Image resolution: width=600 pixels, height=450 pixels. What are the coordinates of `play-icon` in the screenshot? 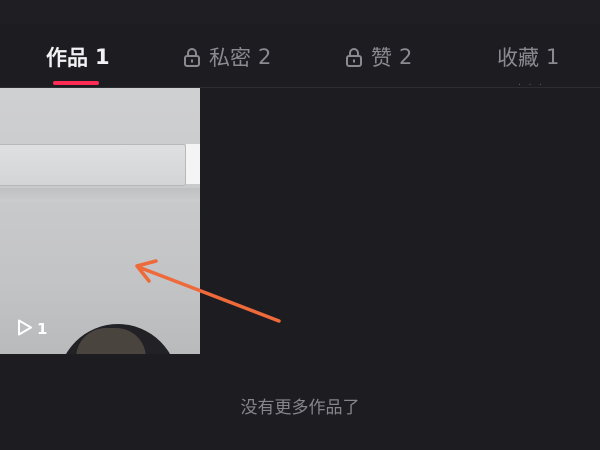 It's located at (27, 329).